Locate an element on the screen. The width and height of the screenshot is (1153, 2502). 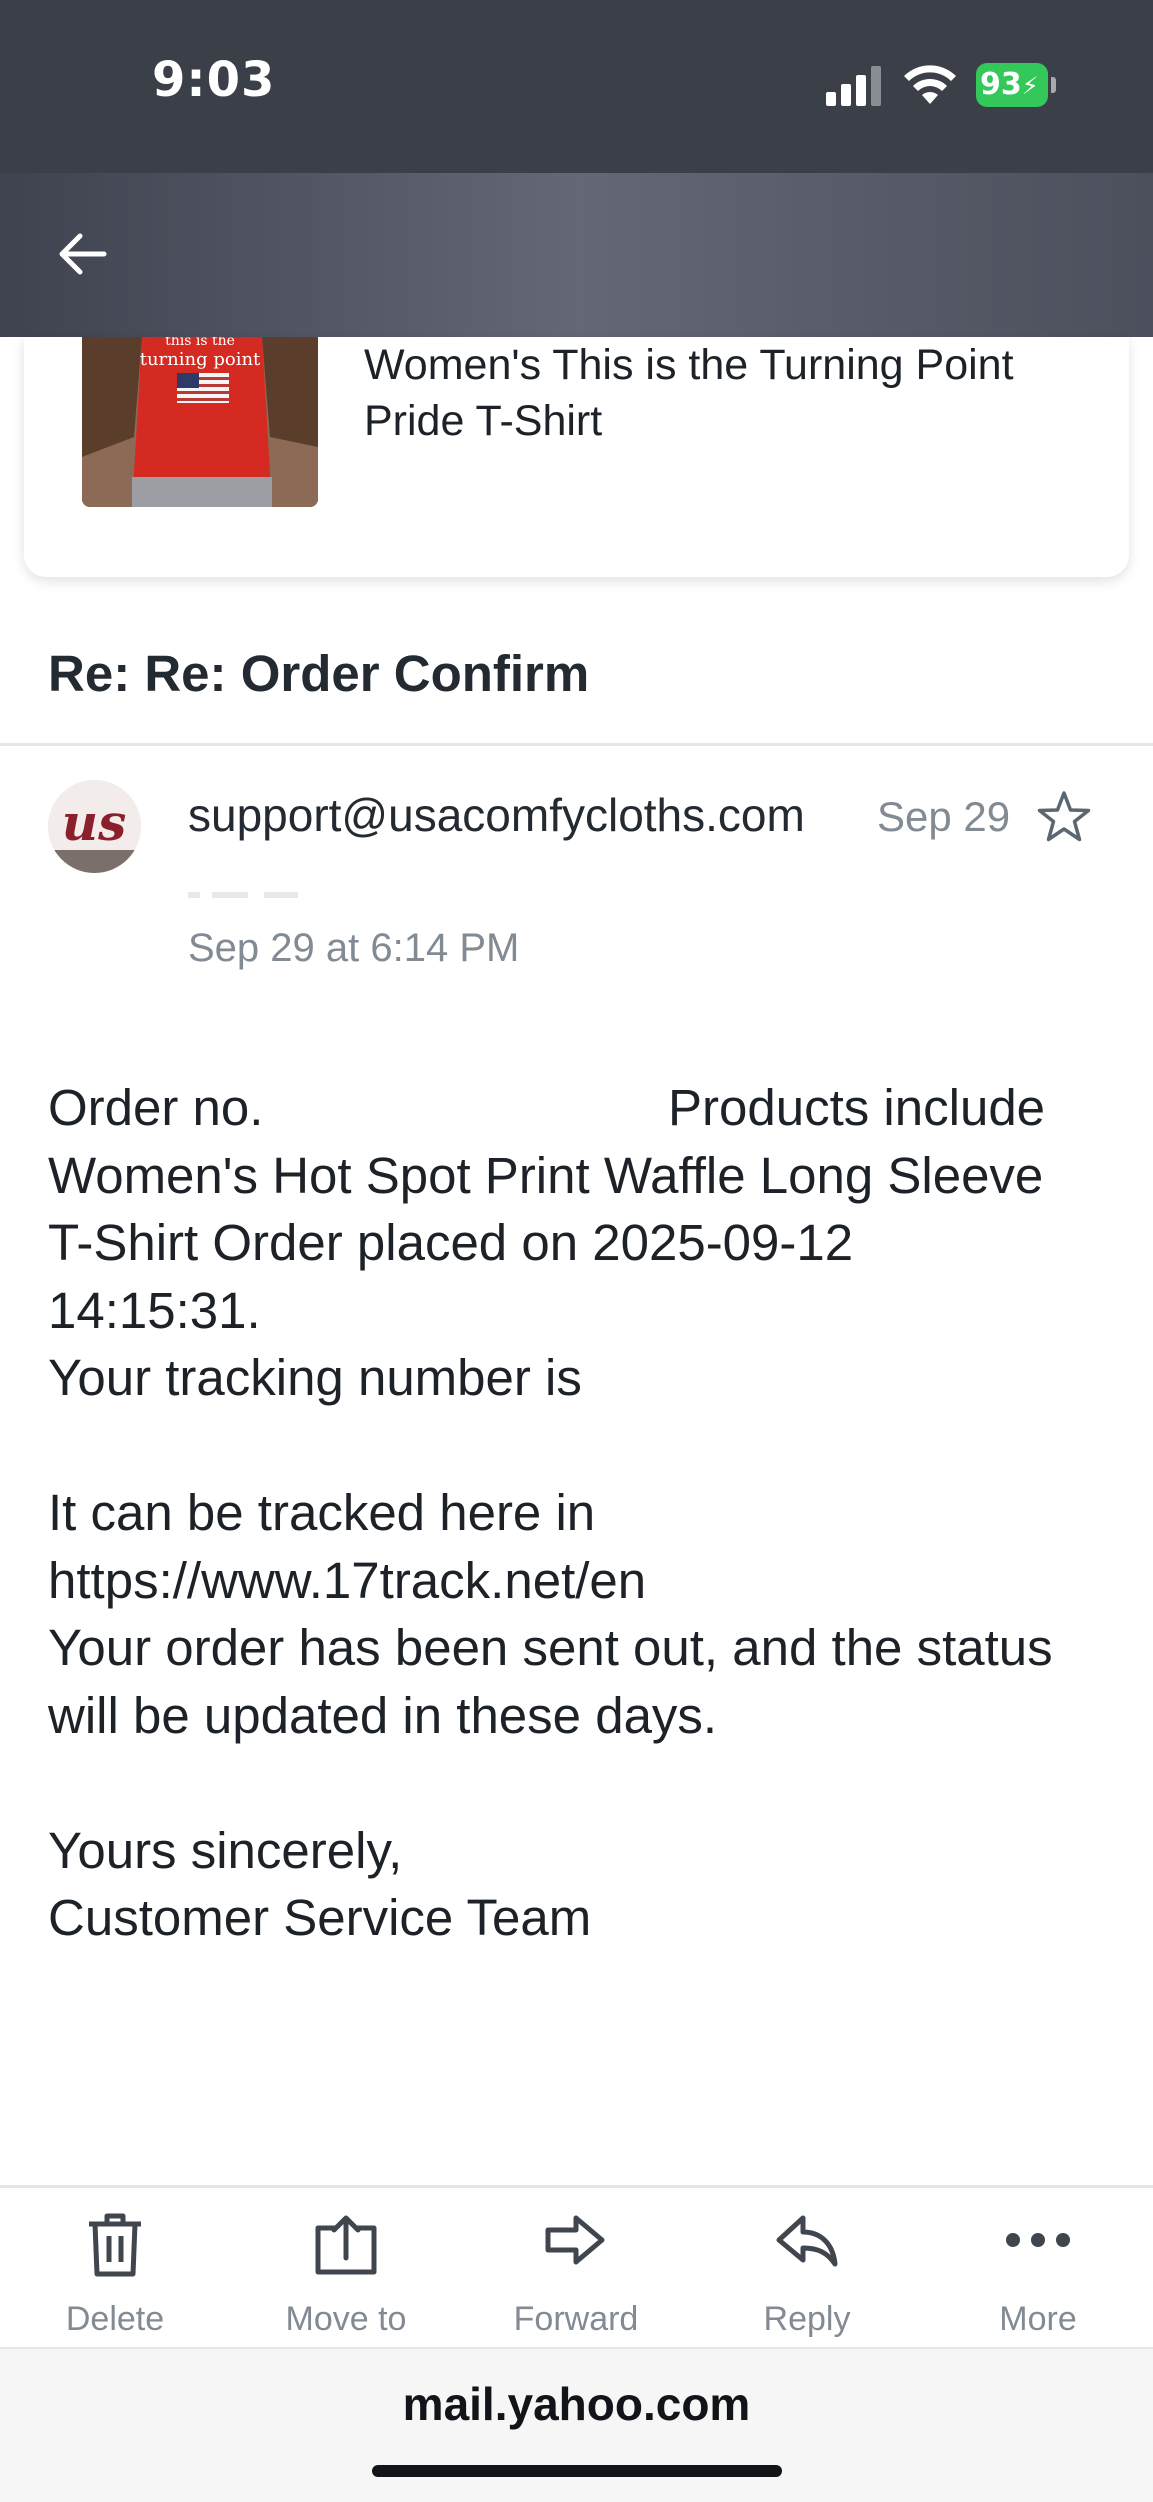
divider is located at coordinates (576, 744).